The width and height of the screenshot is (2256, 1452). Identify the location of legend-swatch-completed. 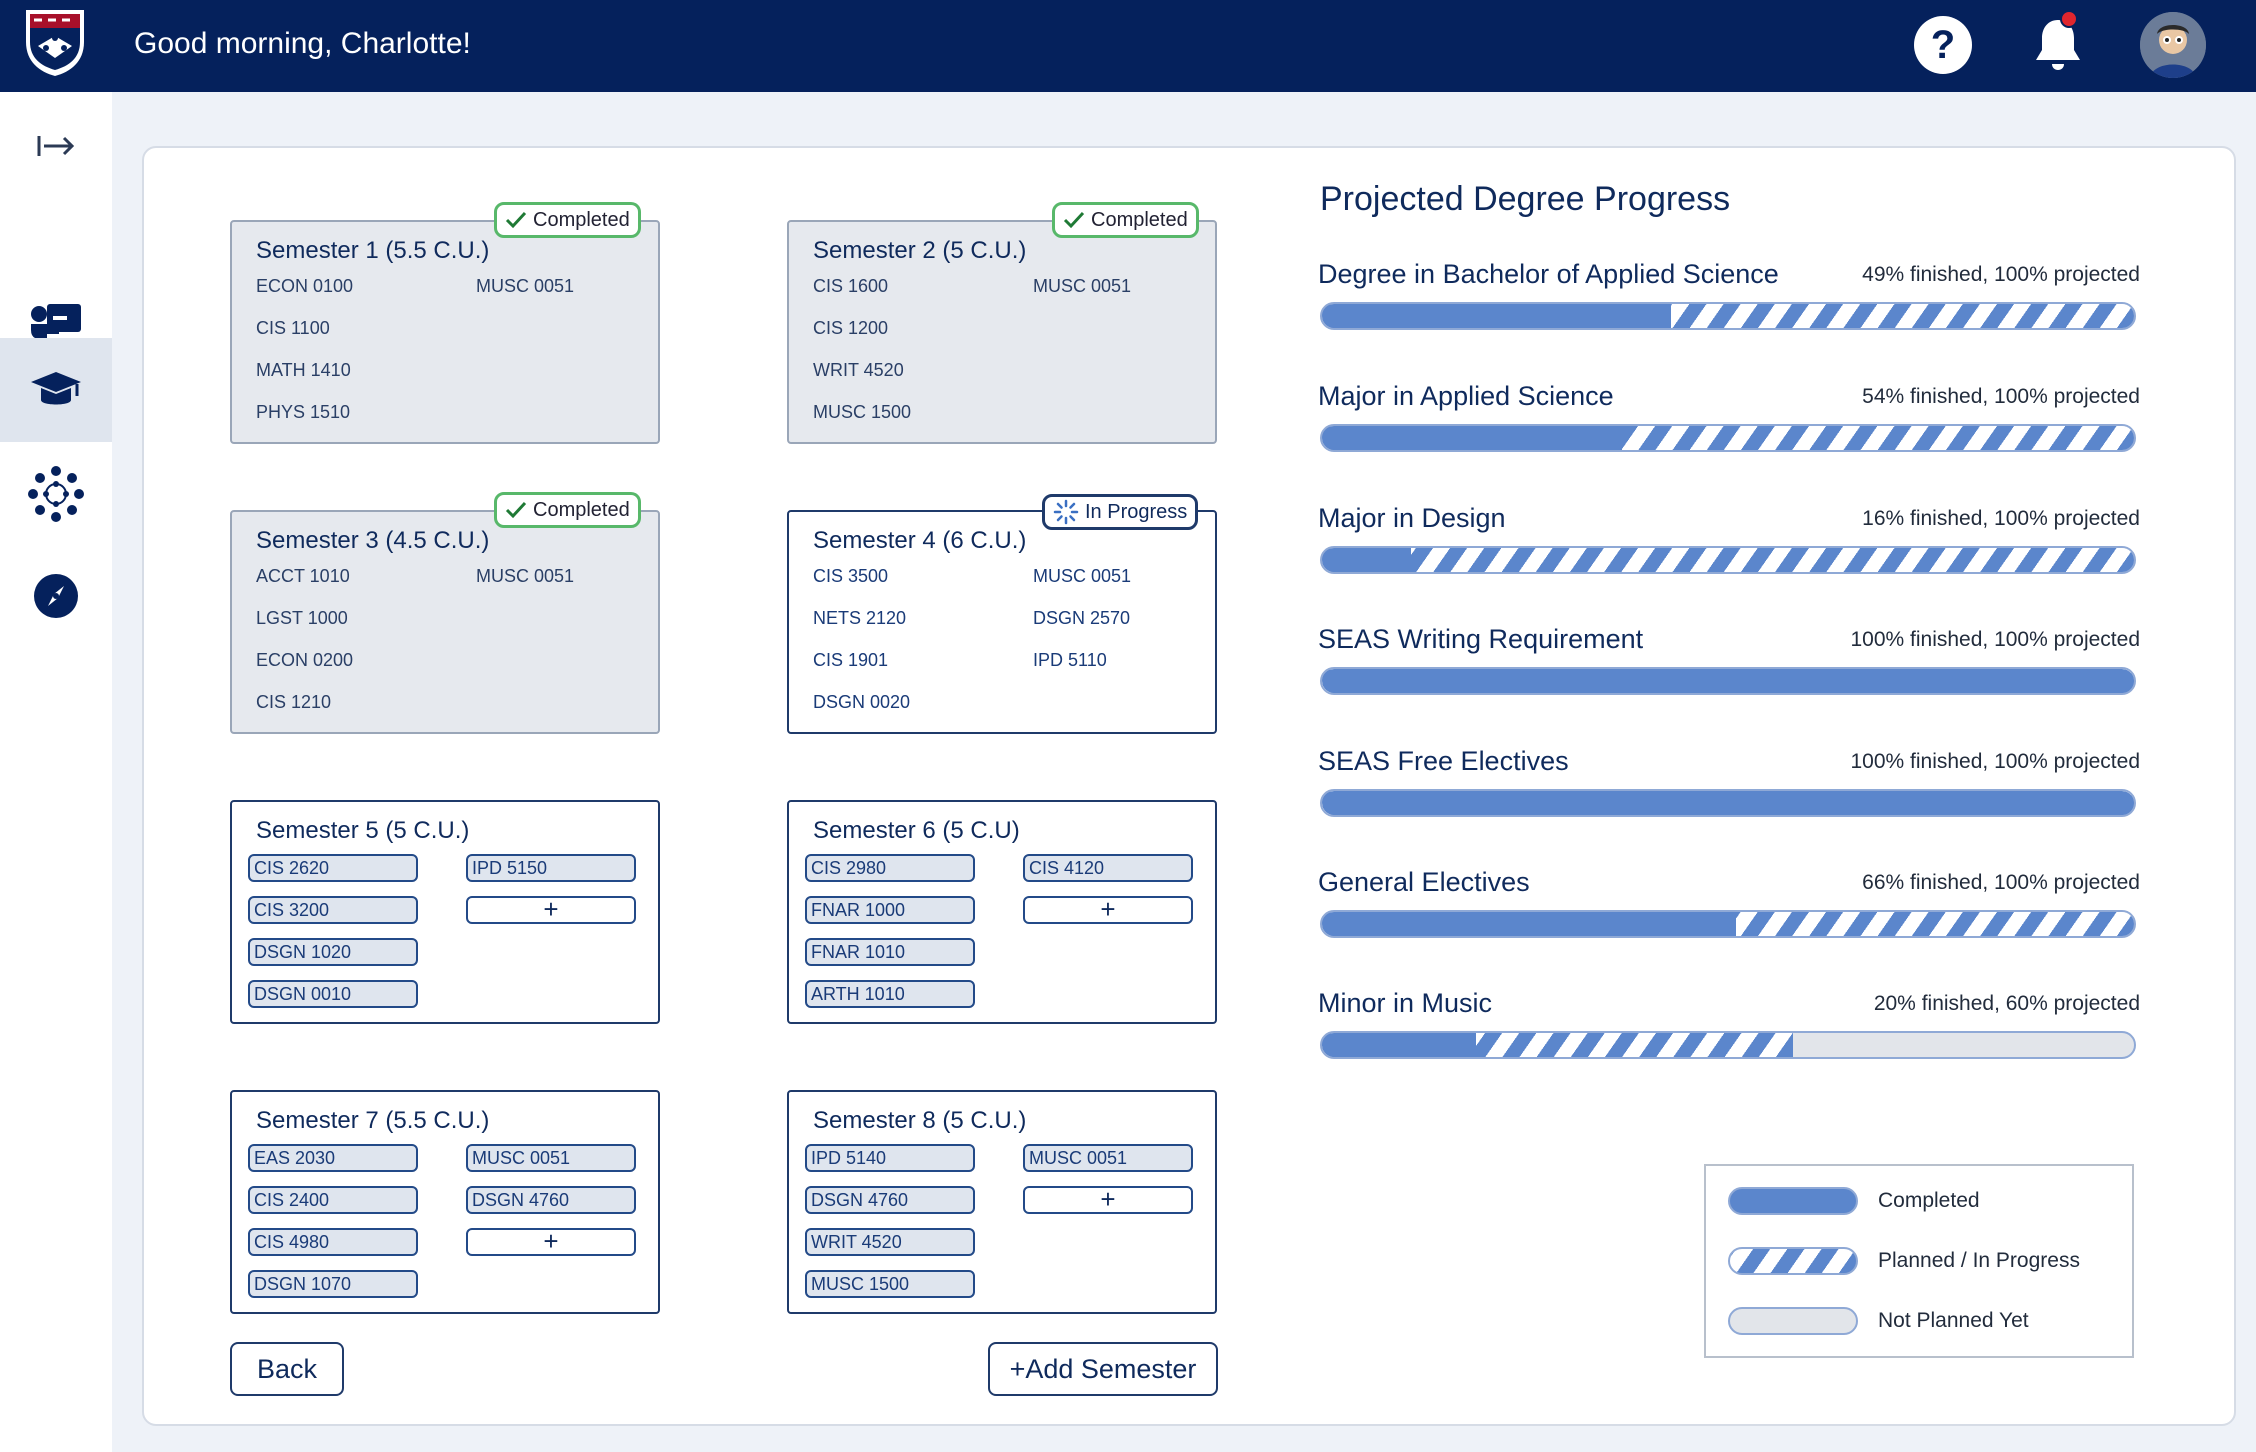
(1793, 1201).